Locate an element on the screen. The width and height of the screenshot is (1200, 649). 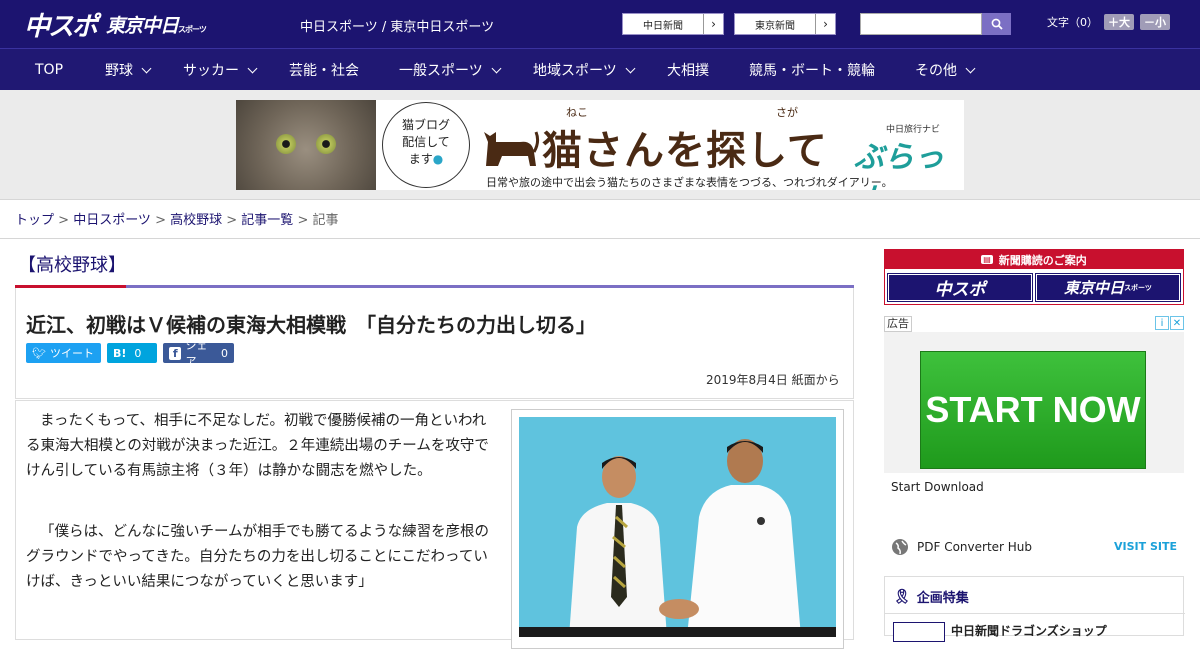
chuspo-subscribe-link: 中スポ is located at coordinates (960, 287).